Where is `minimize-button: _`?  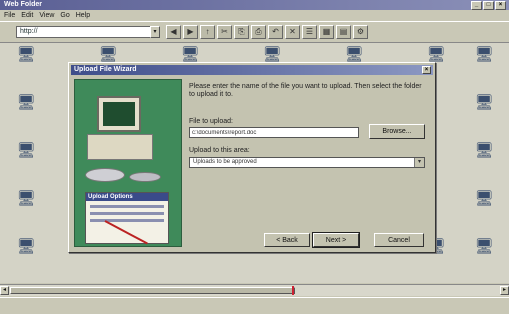
minimize-button: _ is located at coordinates (476, 5).